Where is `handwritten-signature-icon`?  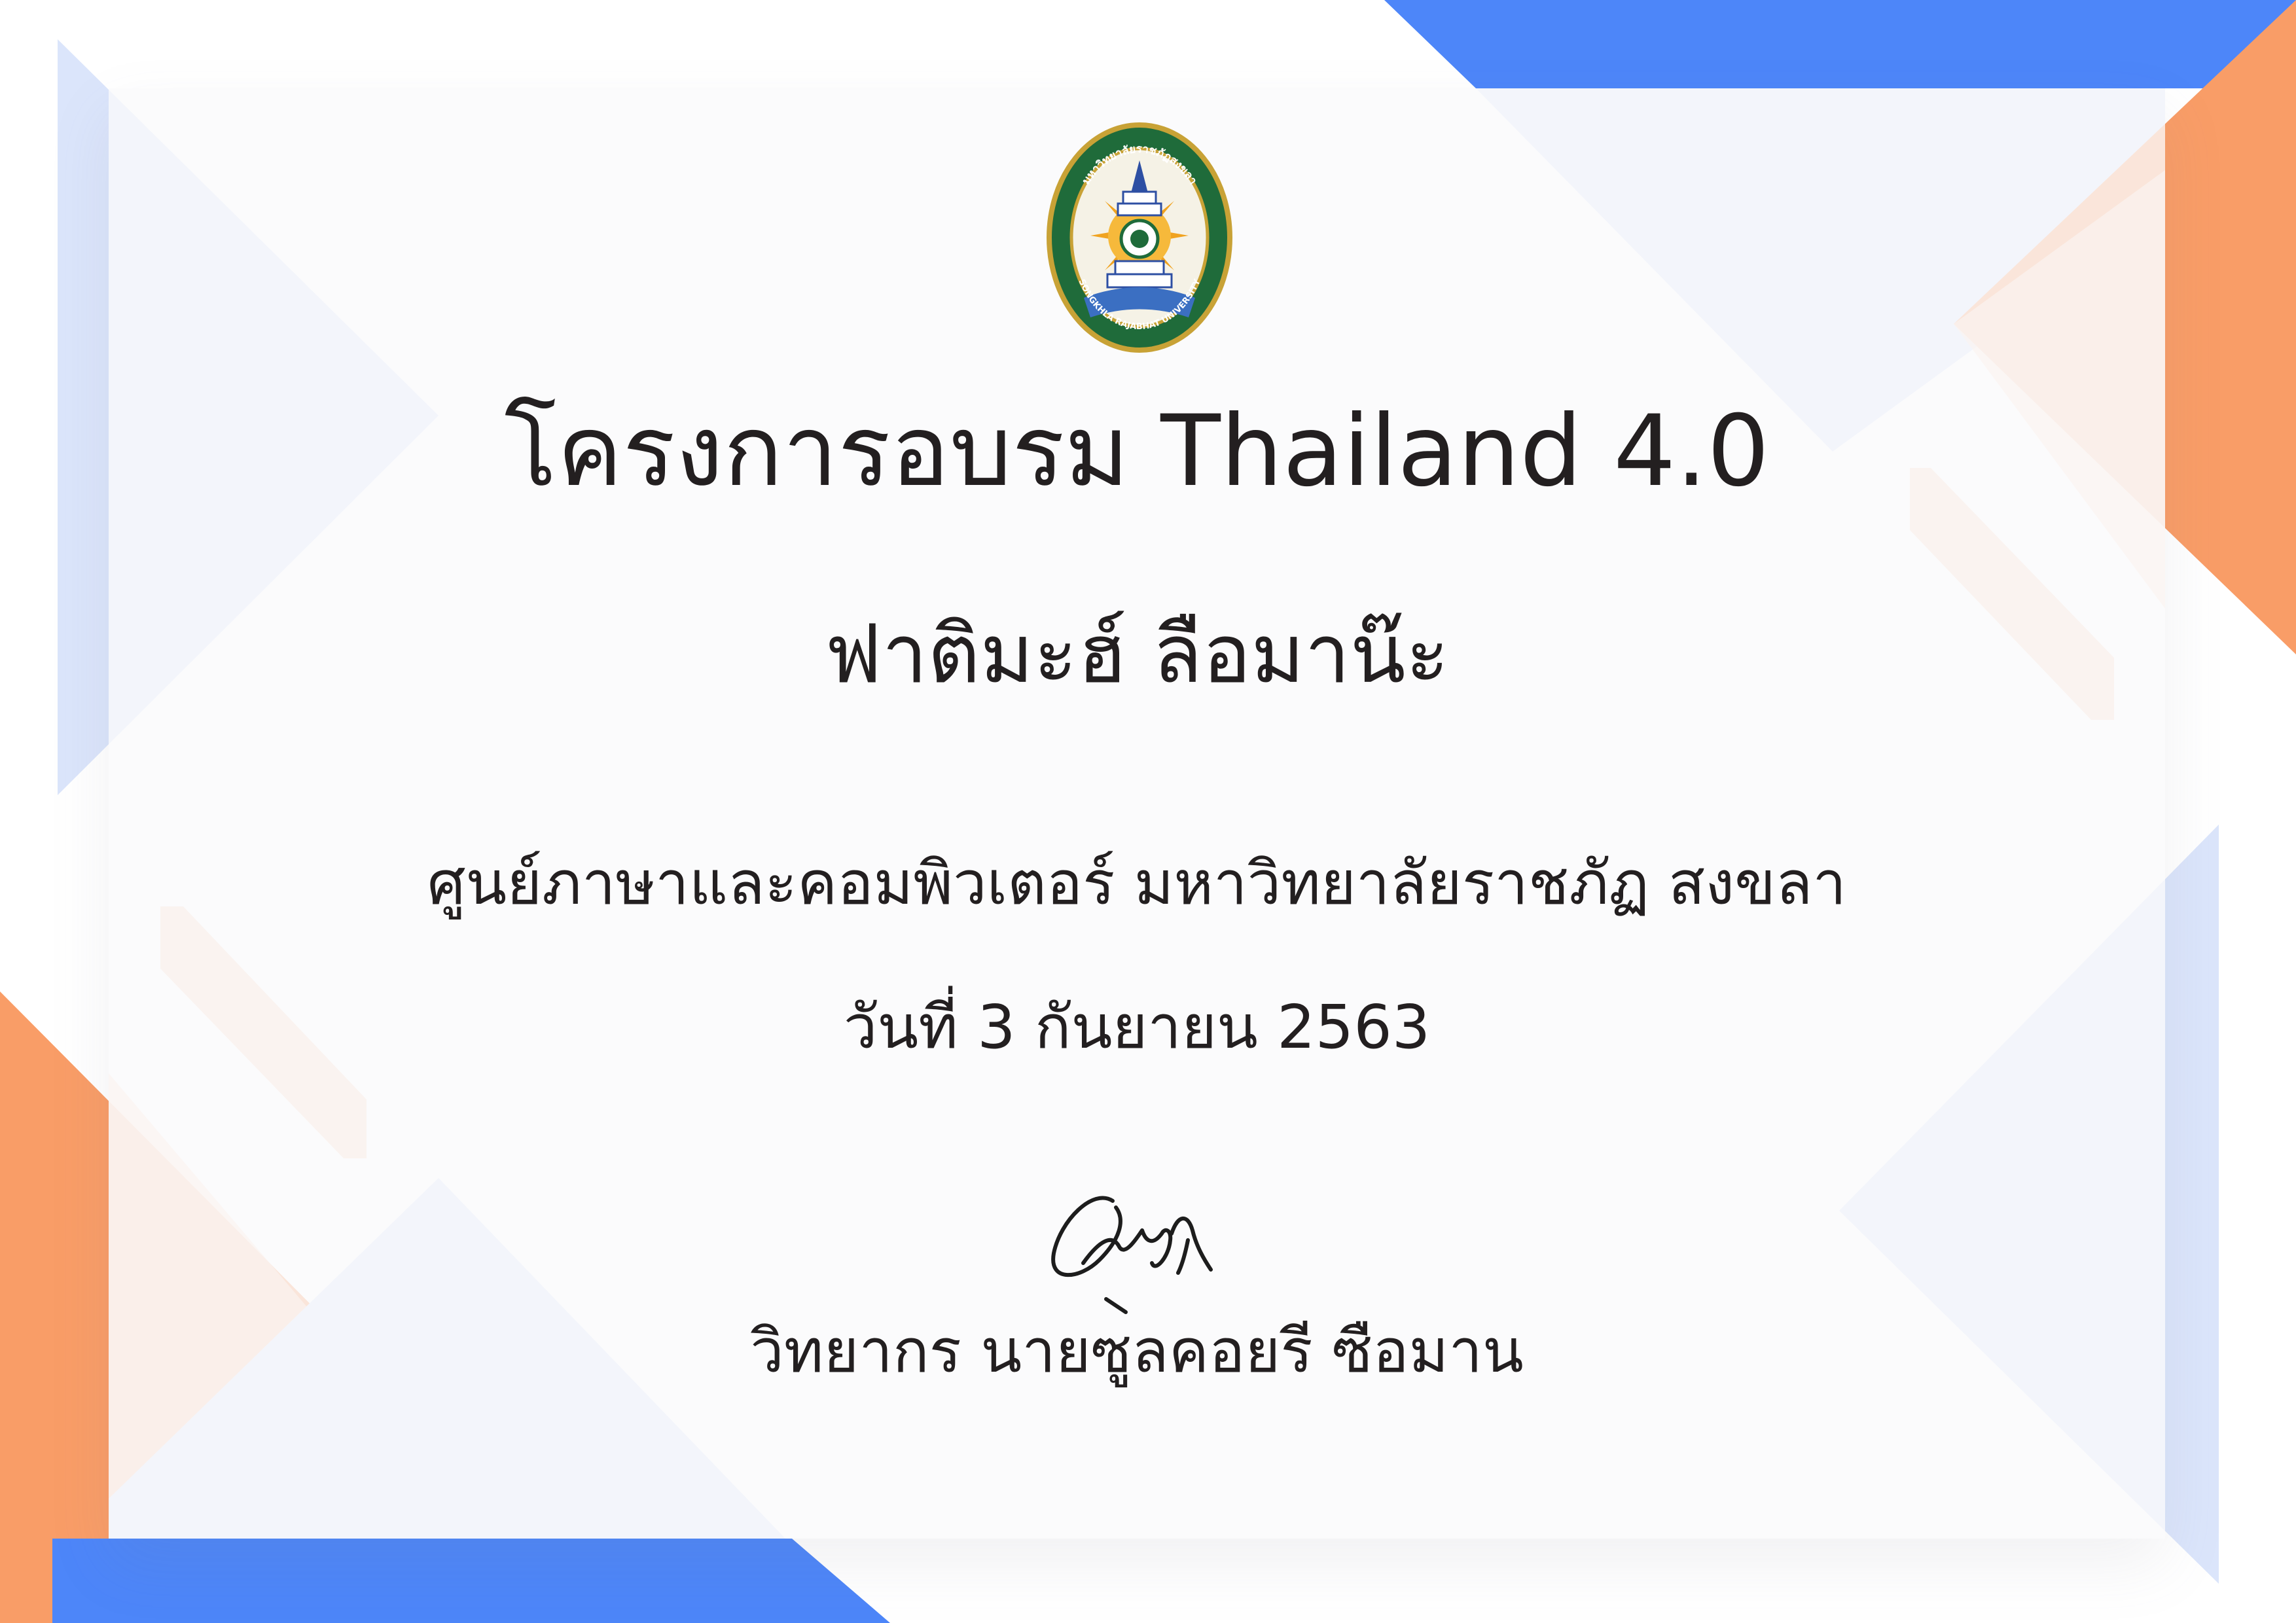 handwritten-signature-icon is located at coordinates (1132, 1255).